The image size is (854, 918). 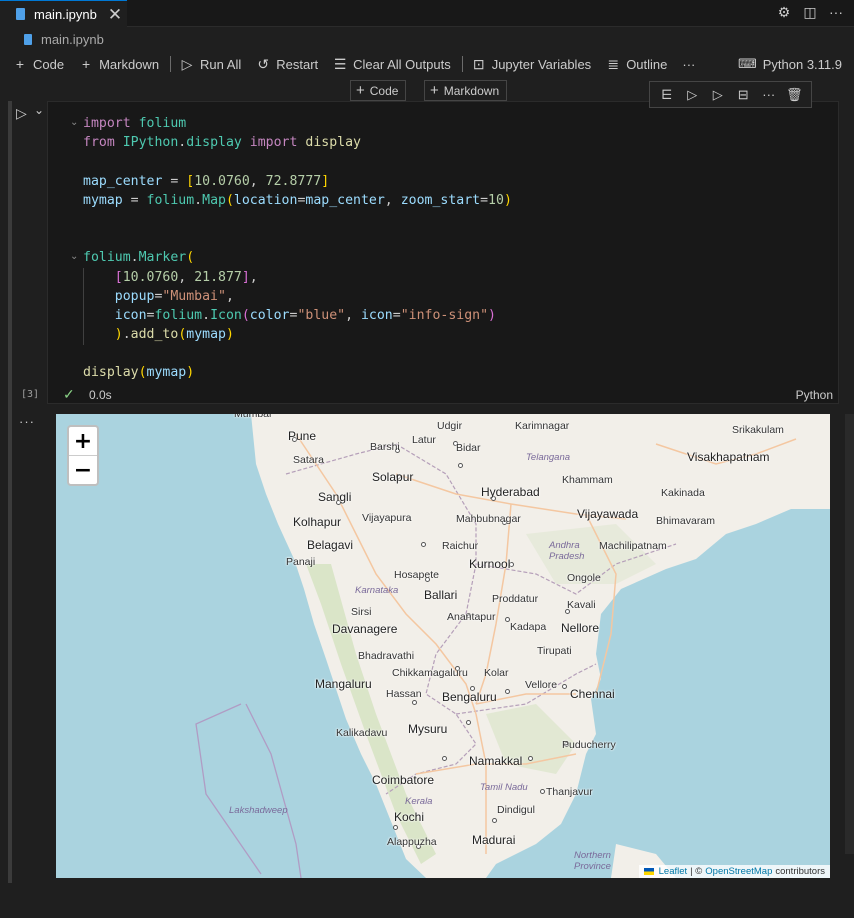 I want to click on map-city-label: Ongole, so click(x=584, y=578).